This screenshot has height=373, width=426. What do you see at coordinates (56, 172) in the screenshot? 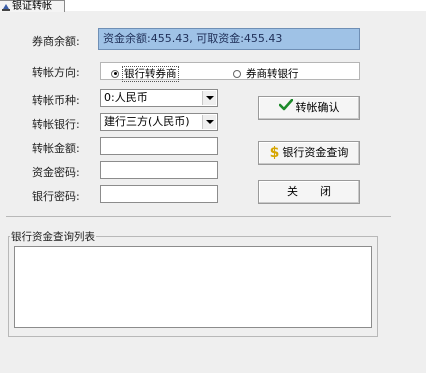
I see `fund-password-label: 资金密码:` at bounding box center [56, 172].